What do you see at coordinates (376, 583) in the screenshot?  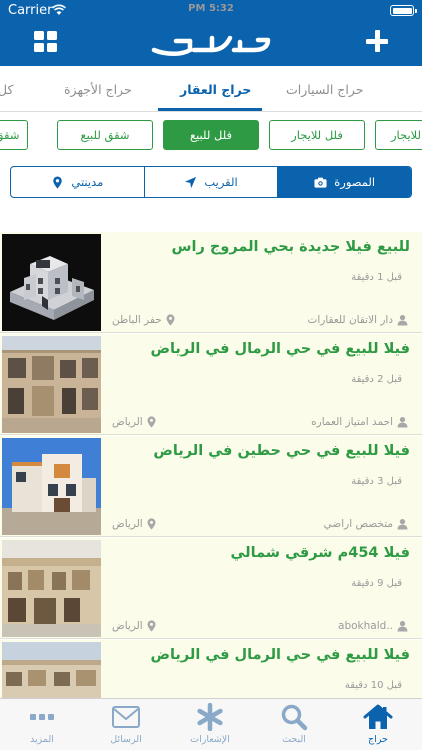 I see `listing-time: قبل 9 دقيقة` at bounding box center [376, 583].